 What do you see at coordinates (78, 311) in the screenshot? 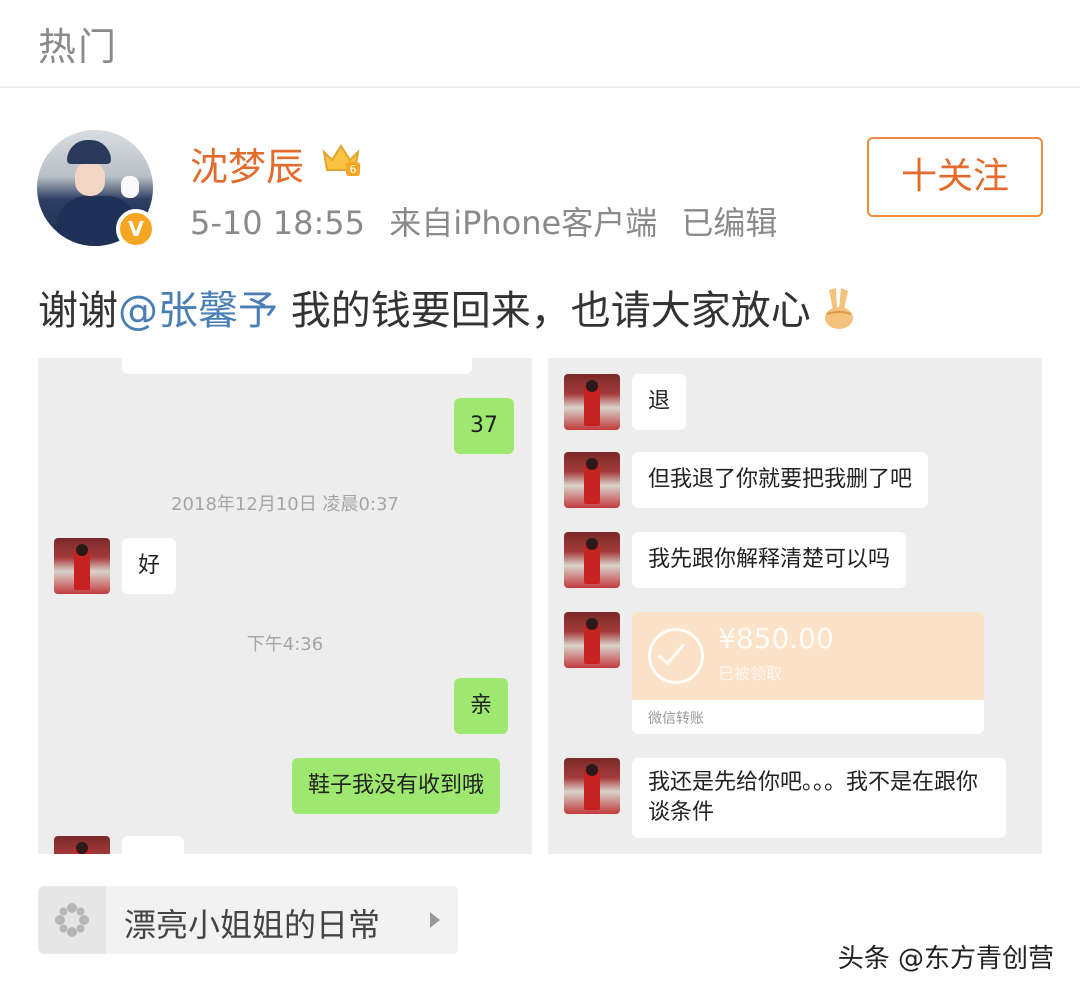
I see `post-text-prefix: 谢谢` at bounding box center [78, 311].